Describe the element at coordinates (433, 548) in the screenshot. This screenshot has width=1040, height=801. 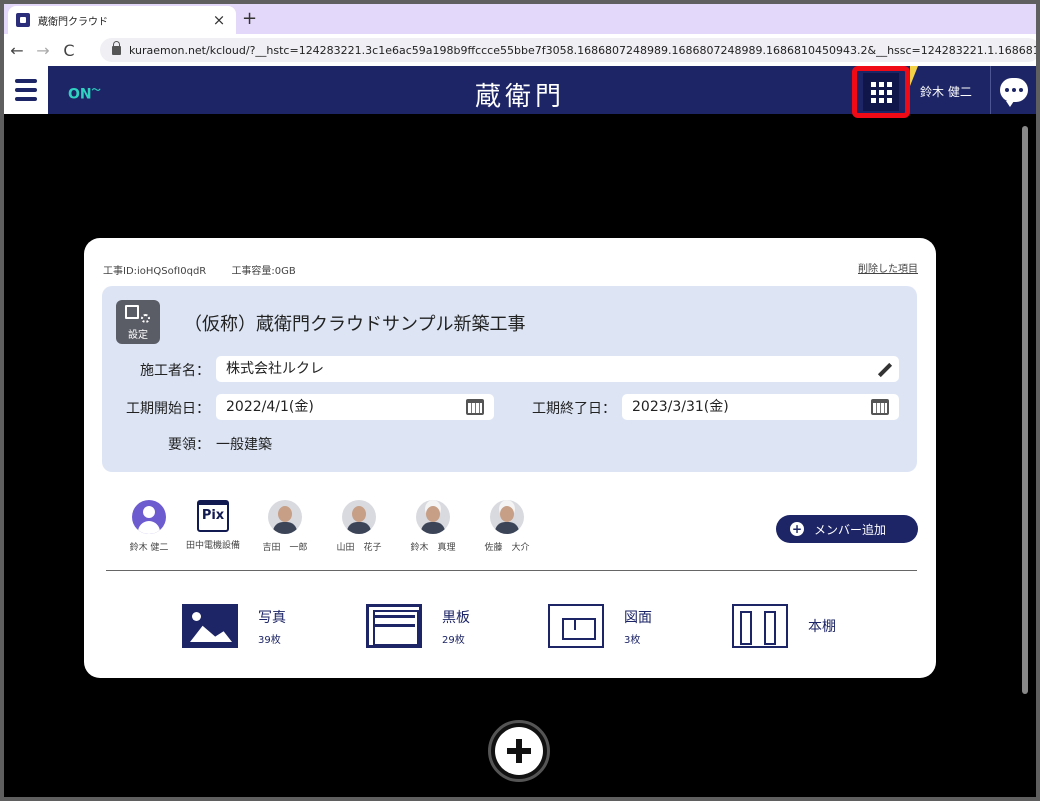
I see `member-name: 鈴木 真理` at that location.